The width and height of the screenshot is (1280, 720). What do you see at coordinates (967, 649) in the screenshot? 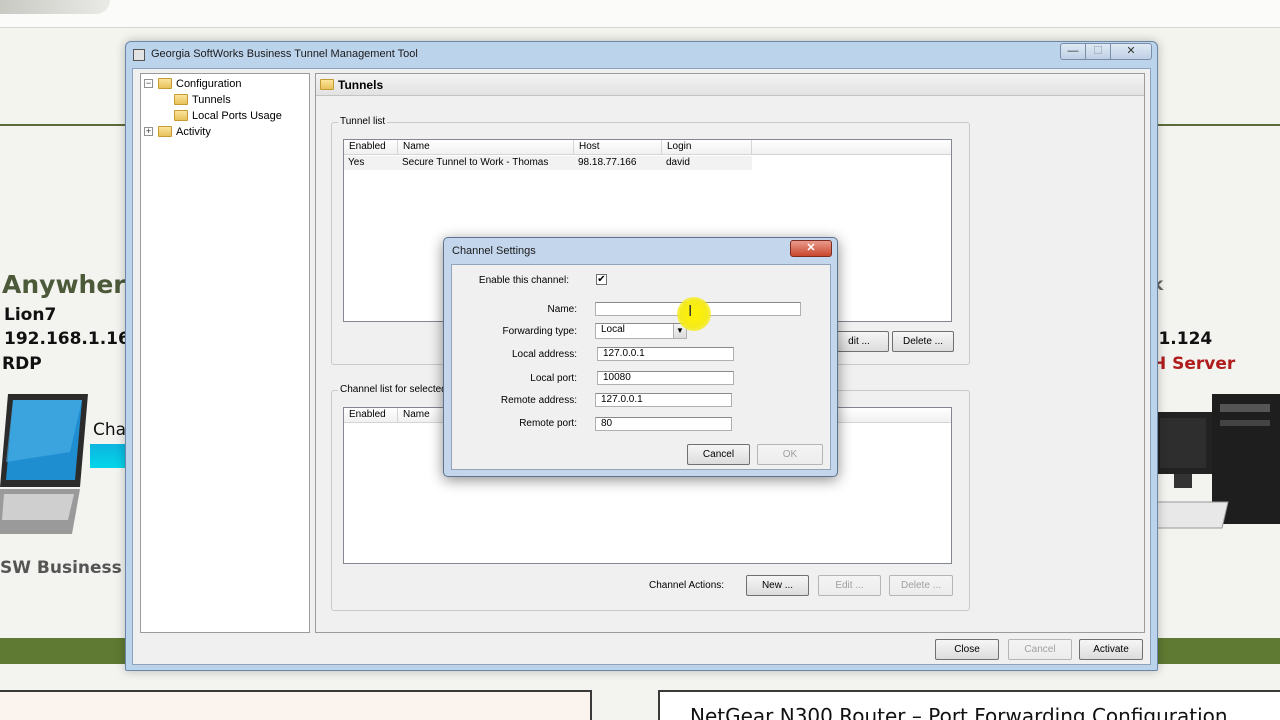
I see `close-button: Close` at bounding box center [967, 649].